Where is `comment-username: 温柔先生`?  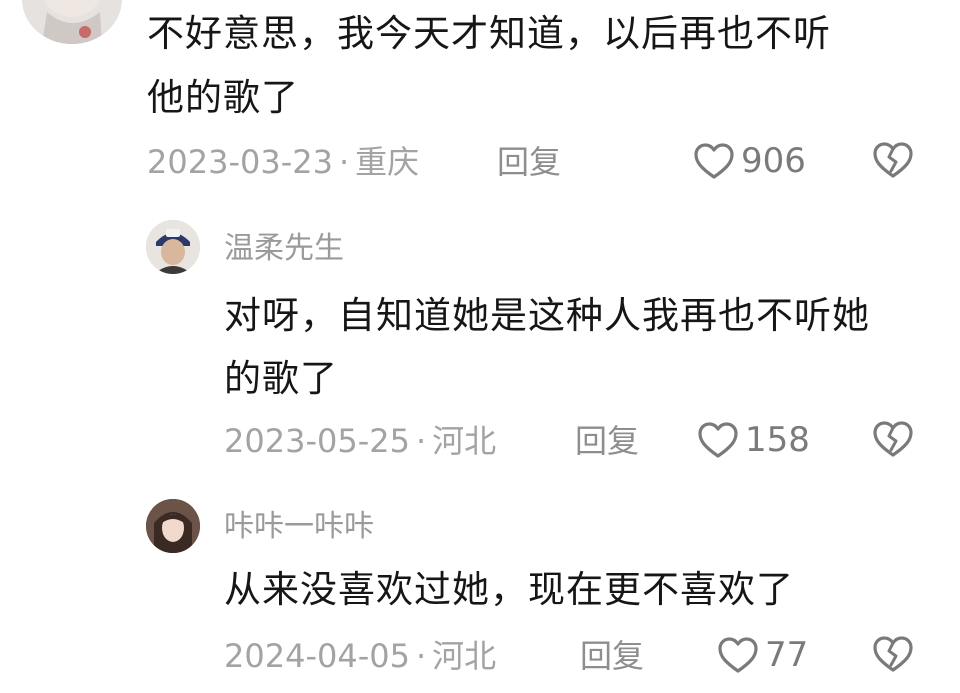
comment-username: 温柔先生 is located at coordinates (284, 249).